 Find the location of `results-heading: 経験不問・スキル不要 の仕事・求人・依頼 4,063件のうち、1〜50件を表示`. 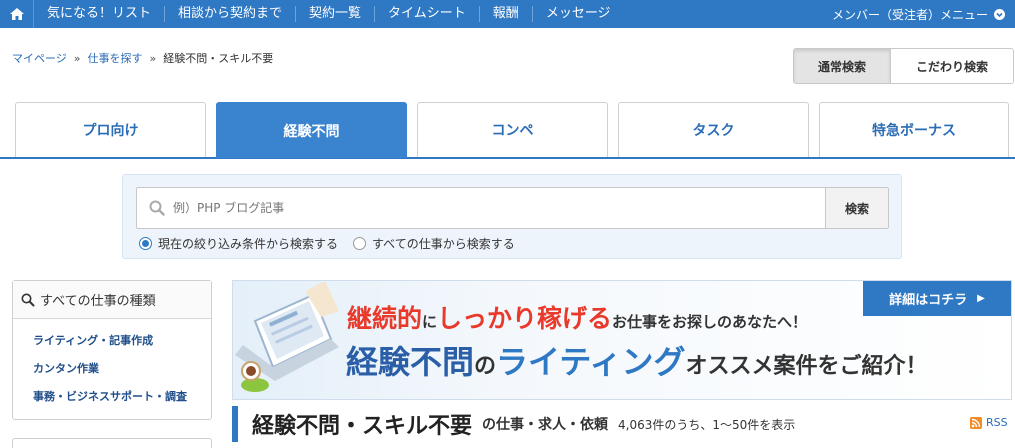

results-heading: 経験不問・スキル不要 の仕事・求人・依頼 4,063件のうち、1〜50件を表示 is located at coordinates (513, 424).